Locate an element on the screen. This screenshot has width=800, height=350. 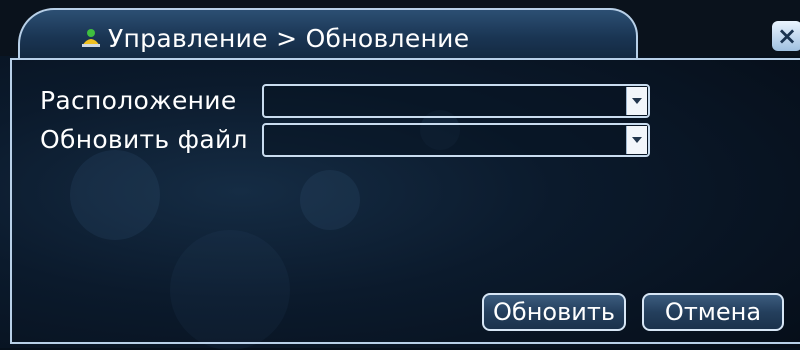
update-file-label: Обновить файл is located at coordinates (144, 139).